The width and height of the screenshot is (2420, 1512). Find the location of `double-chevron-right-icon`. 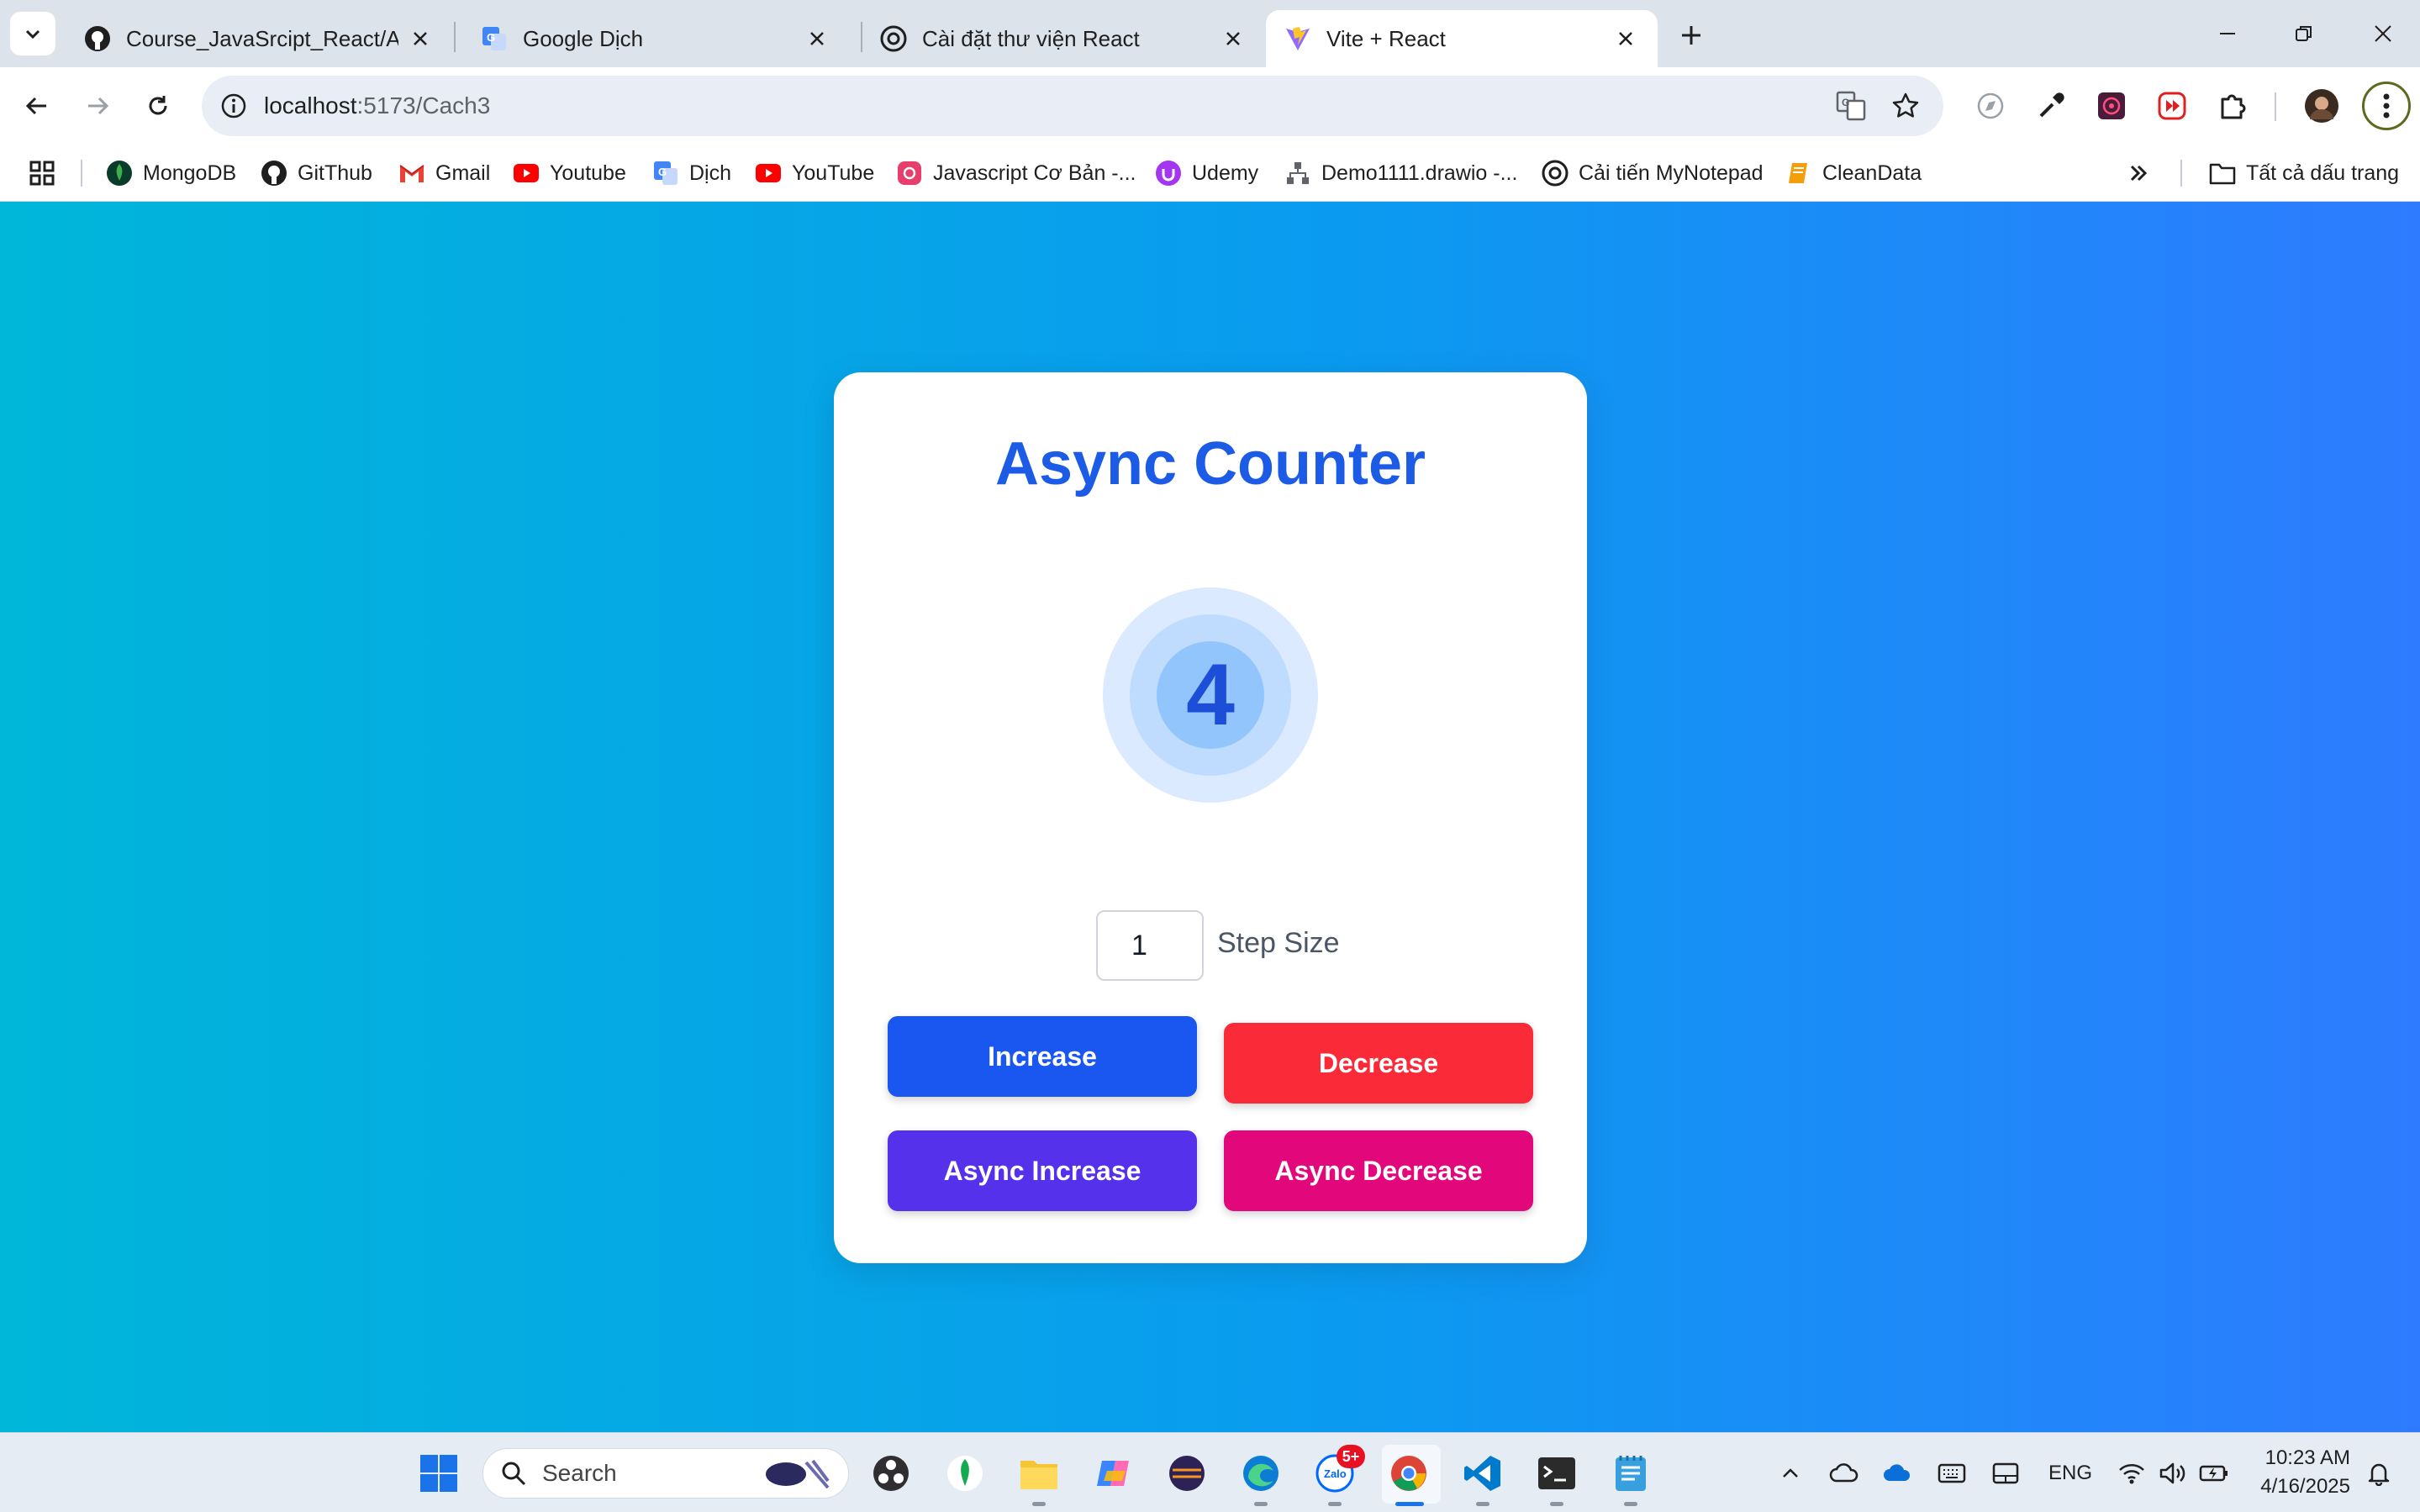

double-chevron-right-icon is located at coordinates (2139, 173).